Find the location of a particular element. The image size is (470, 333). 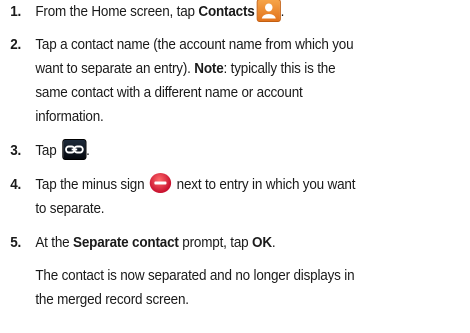

step-number: 5. is located at coordinates (16, 243).